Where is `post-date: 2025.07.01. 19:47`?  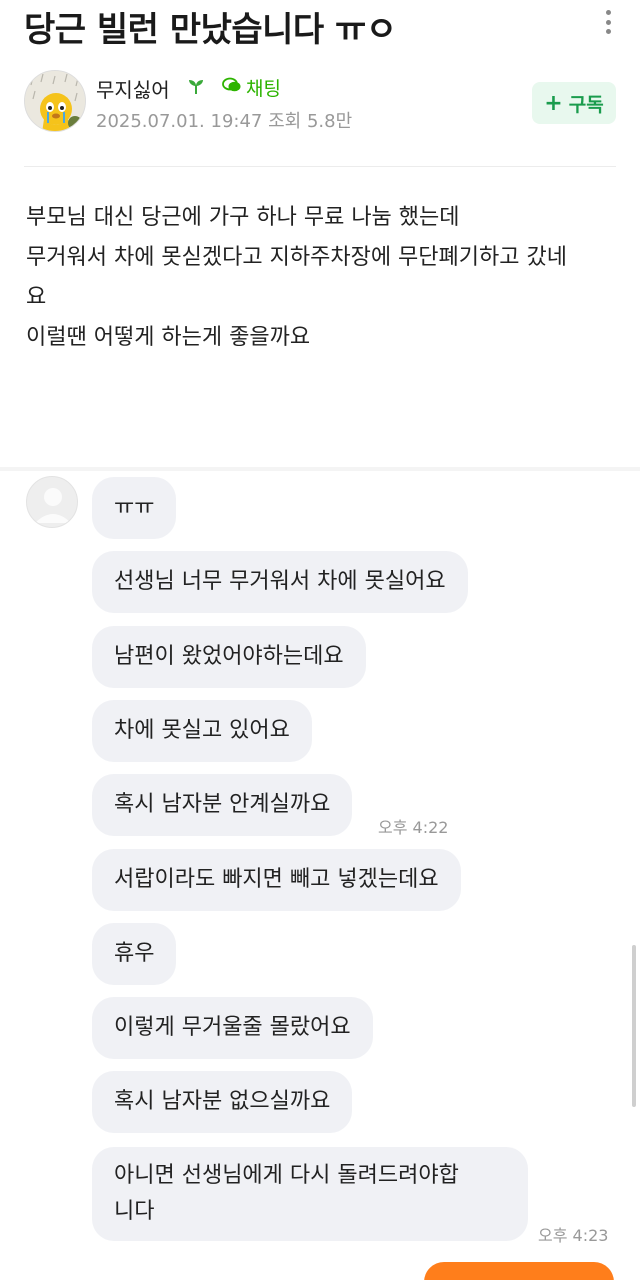 post-date: 2025.07.01. 19:47 is located at coordinates (179, 121).